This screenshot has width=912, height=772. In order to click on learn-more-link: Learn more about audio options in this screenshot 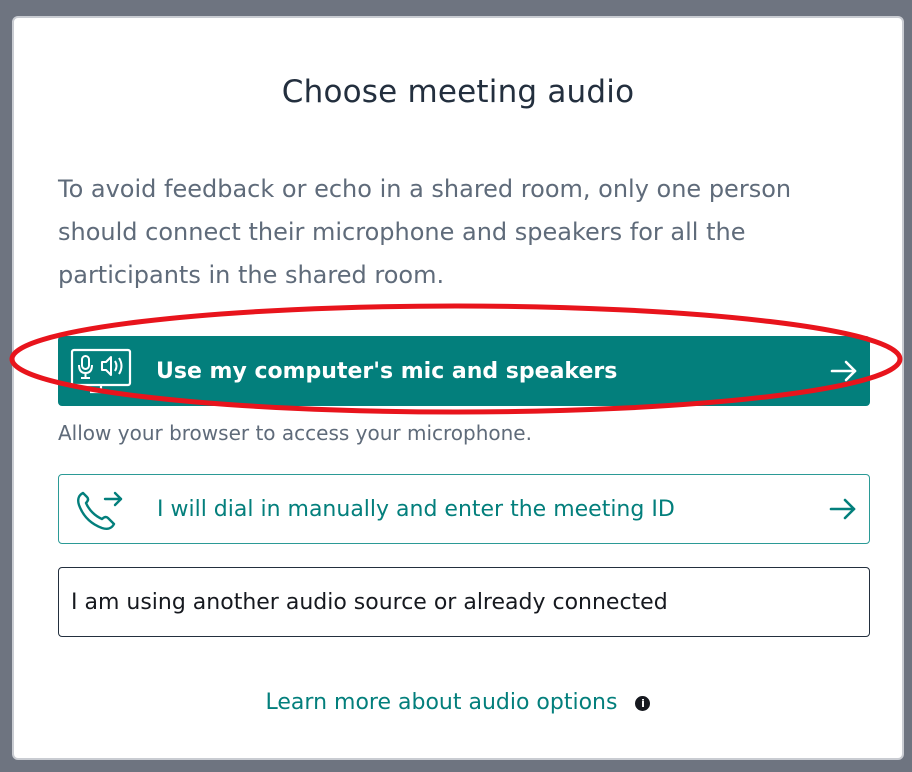, I will do `click(442, 702)`.